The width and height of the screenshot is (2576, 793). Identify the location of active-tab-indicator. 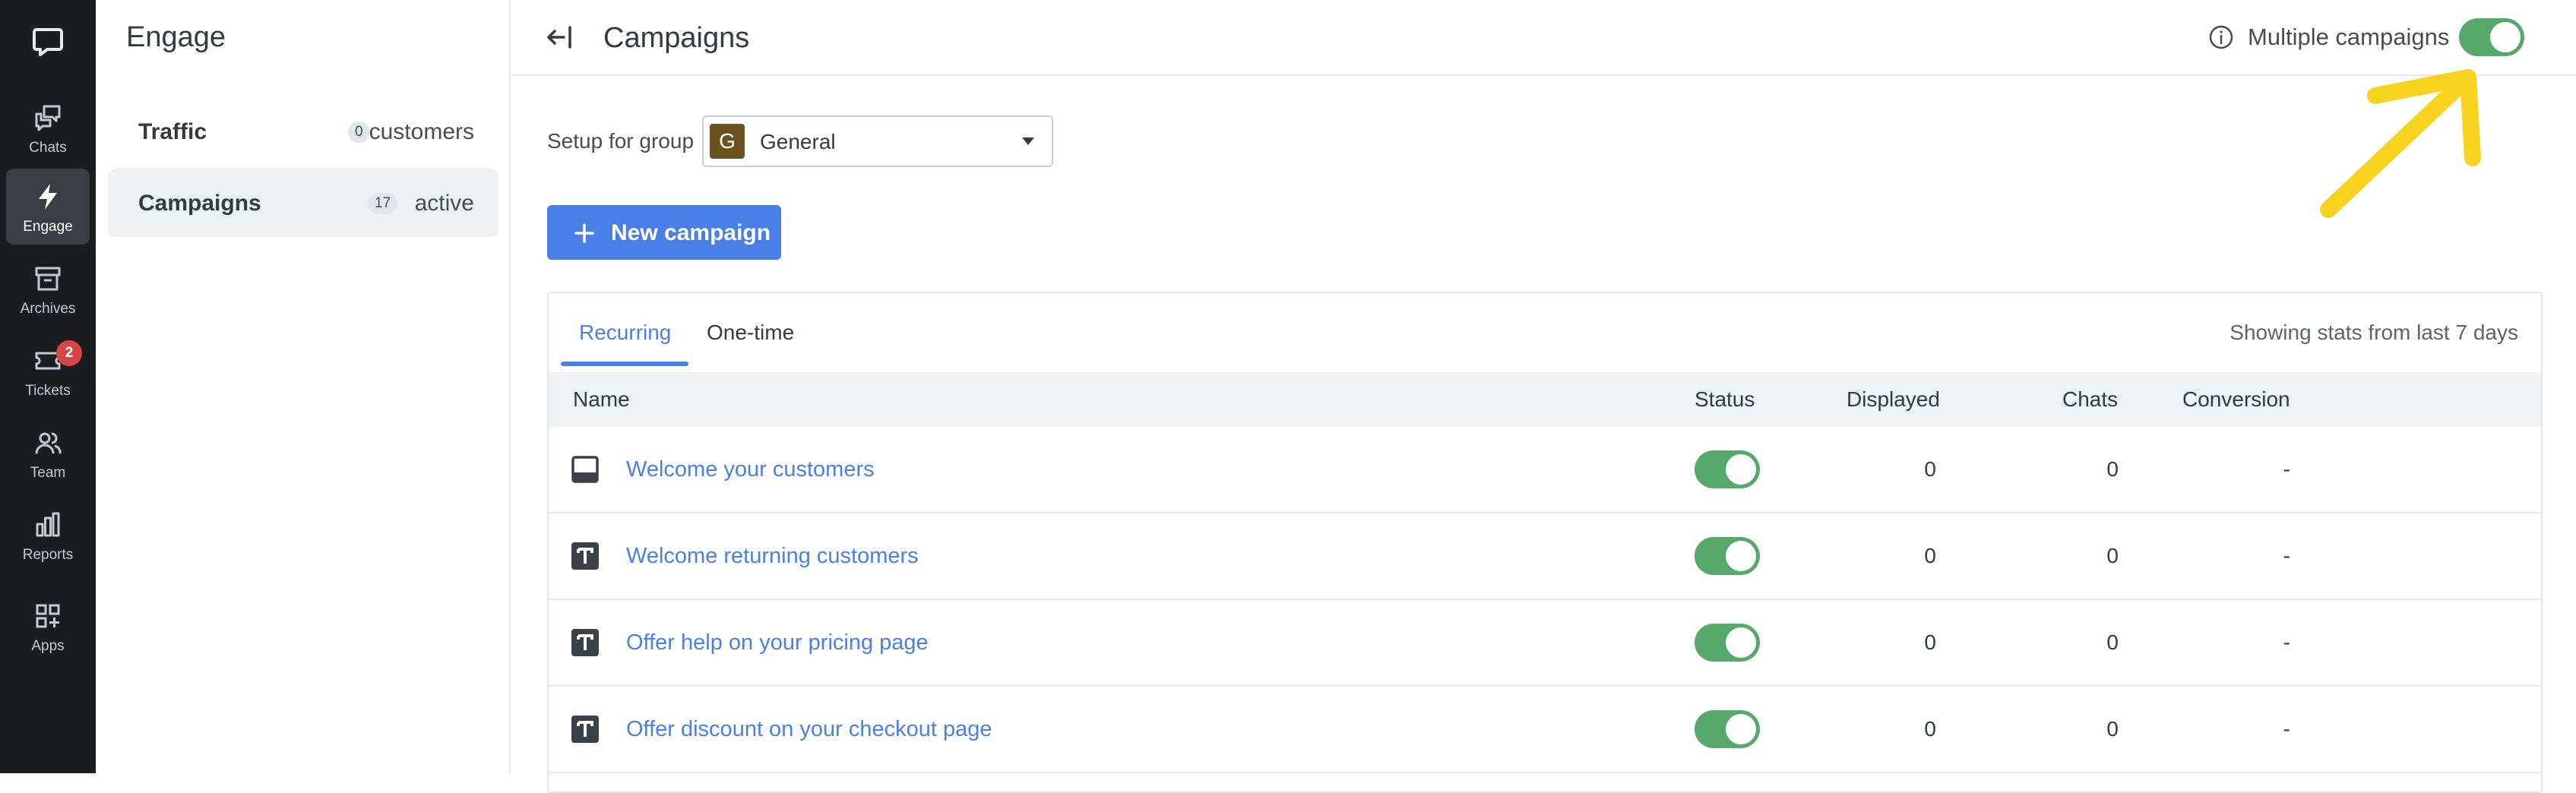
(625, 364).